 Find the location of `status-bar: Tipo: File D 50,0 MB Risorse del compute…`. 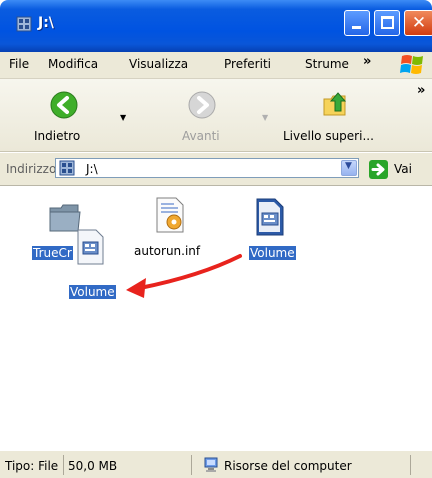

status-bar: Tipo: File D 50,0 MB Risorse del compute… is located at coordinates (216, 464).